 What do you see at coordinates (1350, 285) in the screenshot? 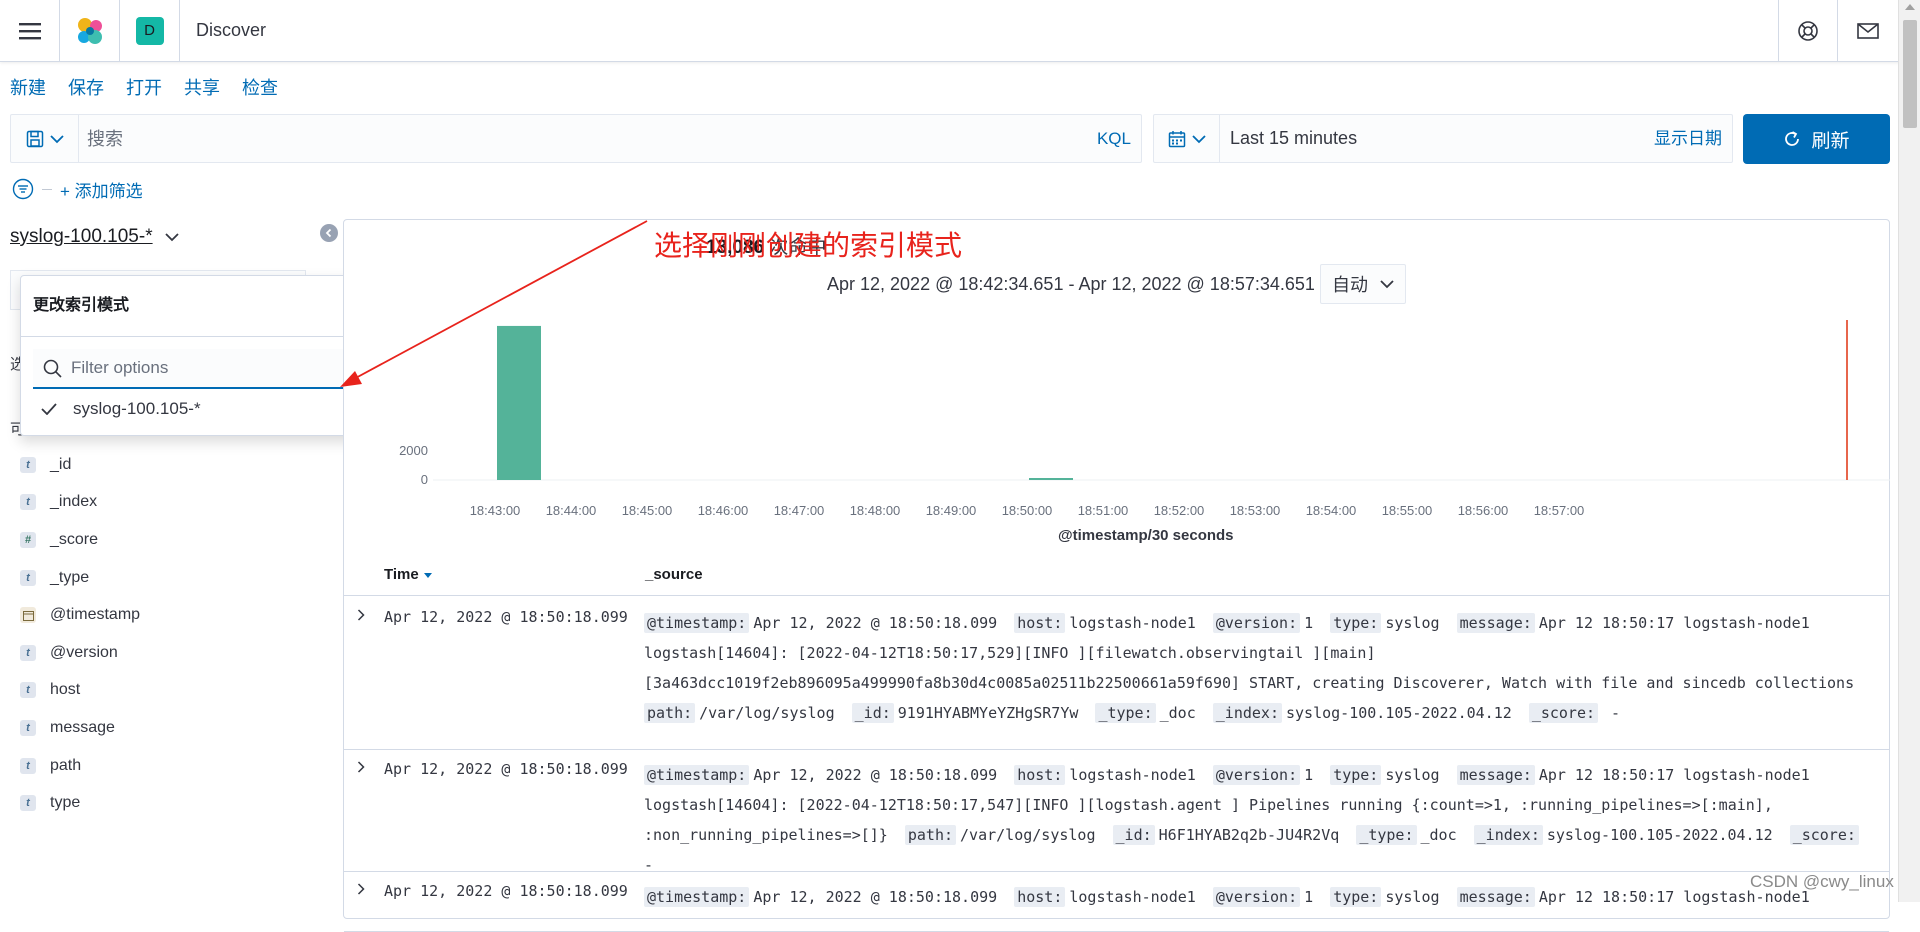
I see `interval-value: 自动` at bounding box center [1350, 285].